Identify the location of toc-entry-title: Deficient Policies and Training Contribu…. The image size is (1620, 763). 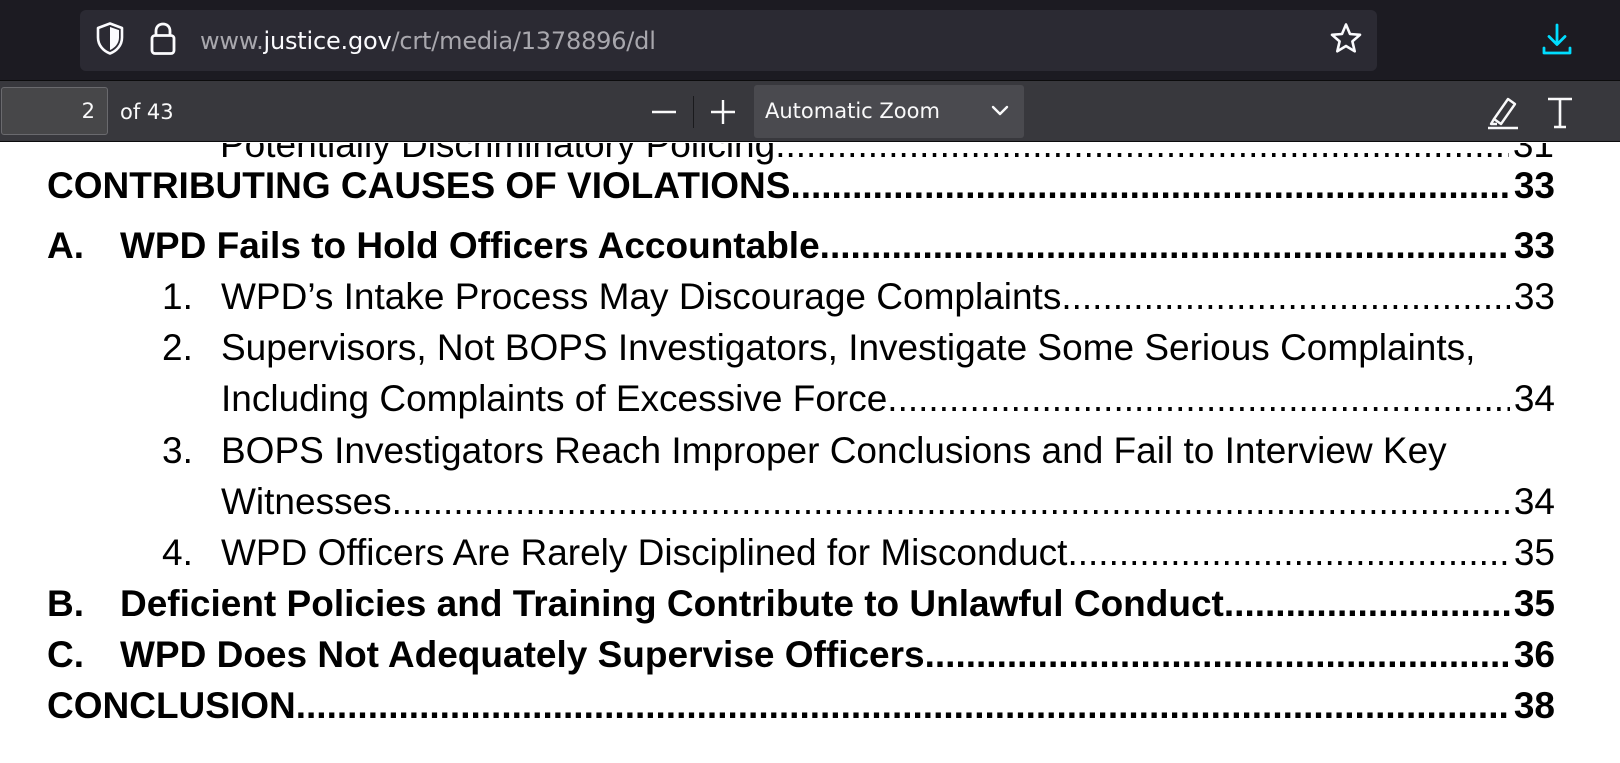
(672, 603).